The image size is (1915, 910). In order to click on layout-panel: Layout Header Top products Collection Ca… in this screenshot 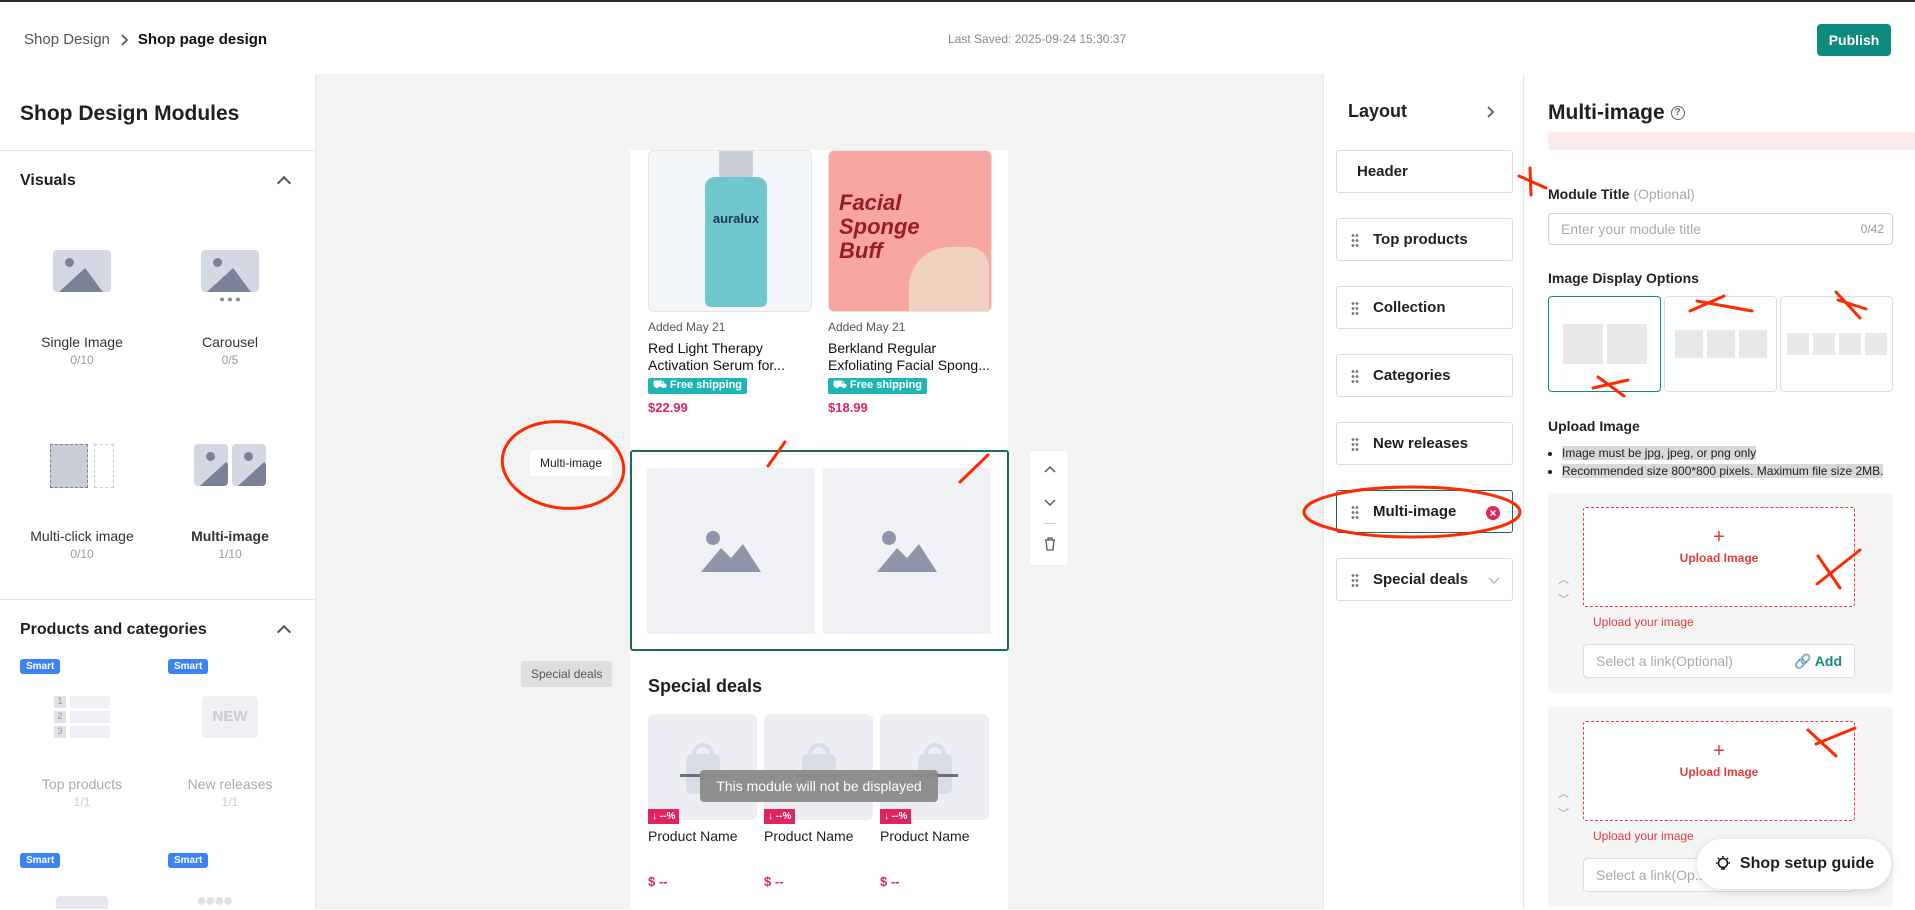, I will do `click(1423, 491)`.